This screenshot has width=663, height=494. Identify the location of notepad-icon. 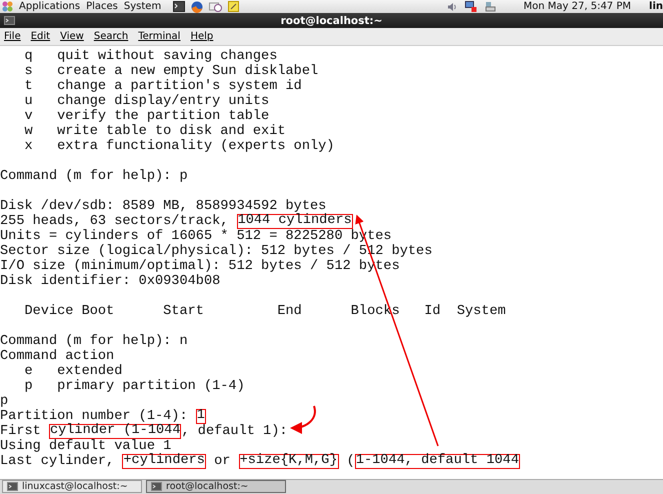
(234, 6).